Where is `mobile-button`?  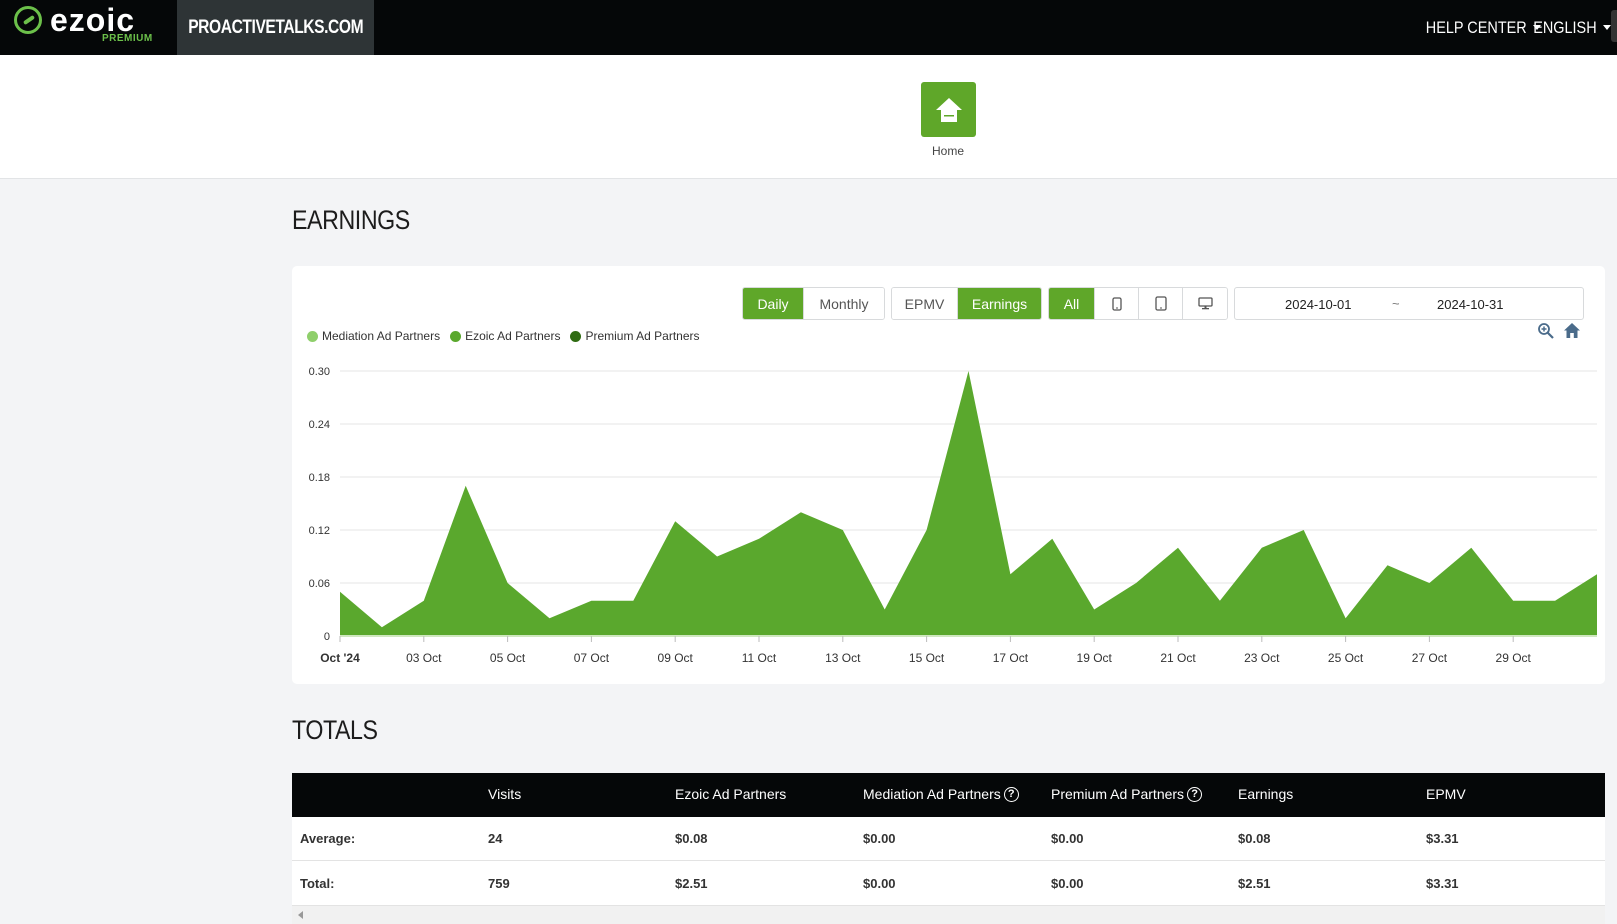
mobile-button is located at coordinates (1117, 303).